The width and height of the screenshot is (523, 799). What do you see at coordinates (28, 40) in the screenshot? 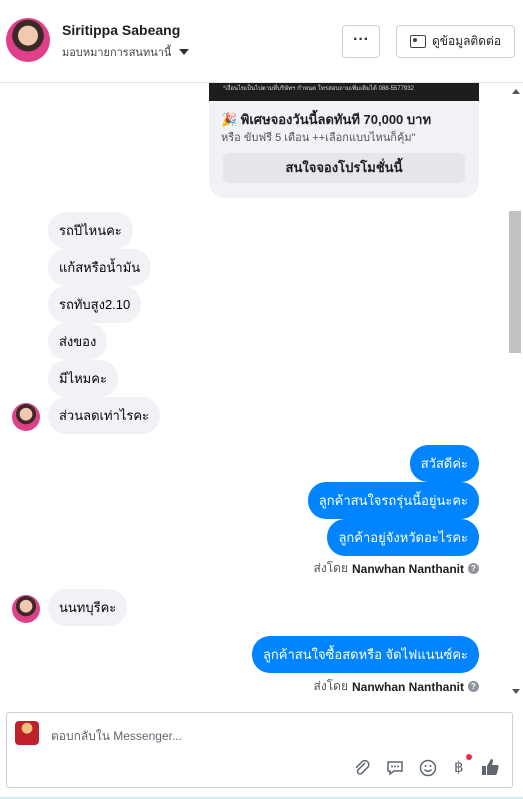
I see `avatar` at bounding box center [28, 40].